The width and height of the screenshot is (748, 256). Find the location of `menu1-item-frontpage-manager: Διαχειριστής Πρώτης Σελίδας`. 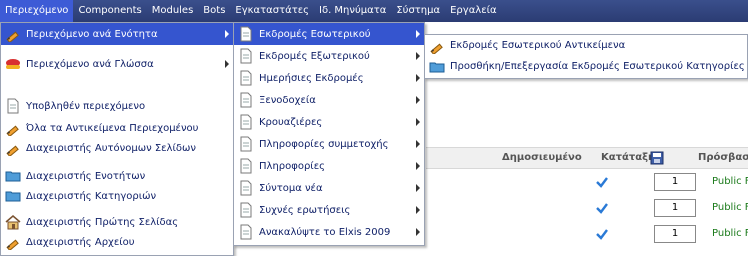

menu1-item-frontpage-manager: Διαχειριστής Πρώτης Σελίδας is located at coordinates (117, 222).